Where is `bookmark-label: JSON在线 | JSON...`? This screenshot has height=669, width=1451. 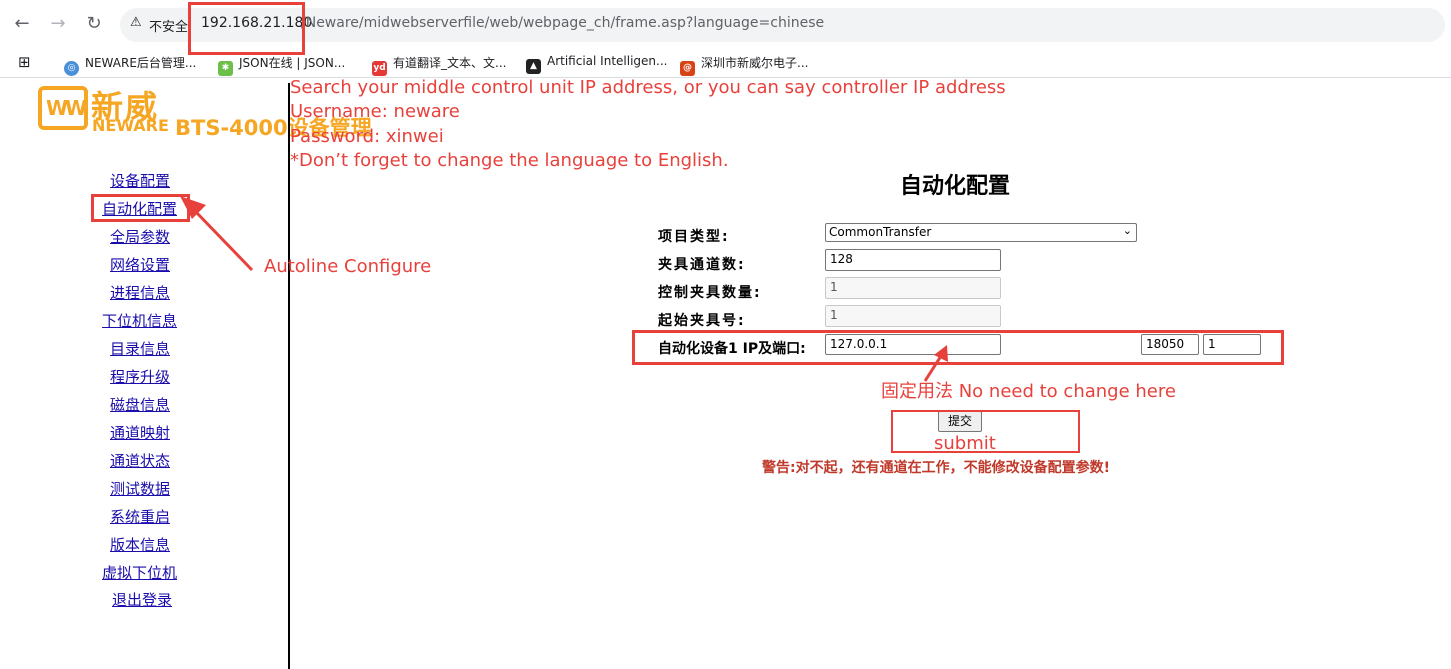 bookmark-label: JSON在线 | JSON... is located at coordinates (292, 63).